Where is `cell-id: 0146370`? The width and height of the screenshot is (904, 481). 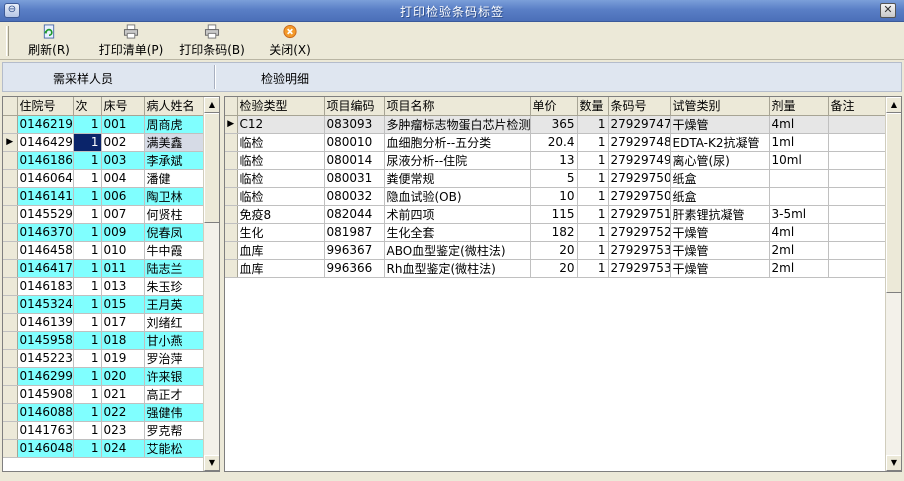
cell-id: 0146370 is located at coordinates (45, 232).